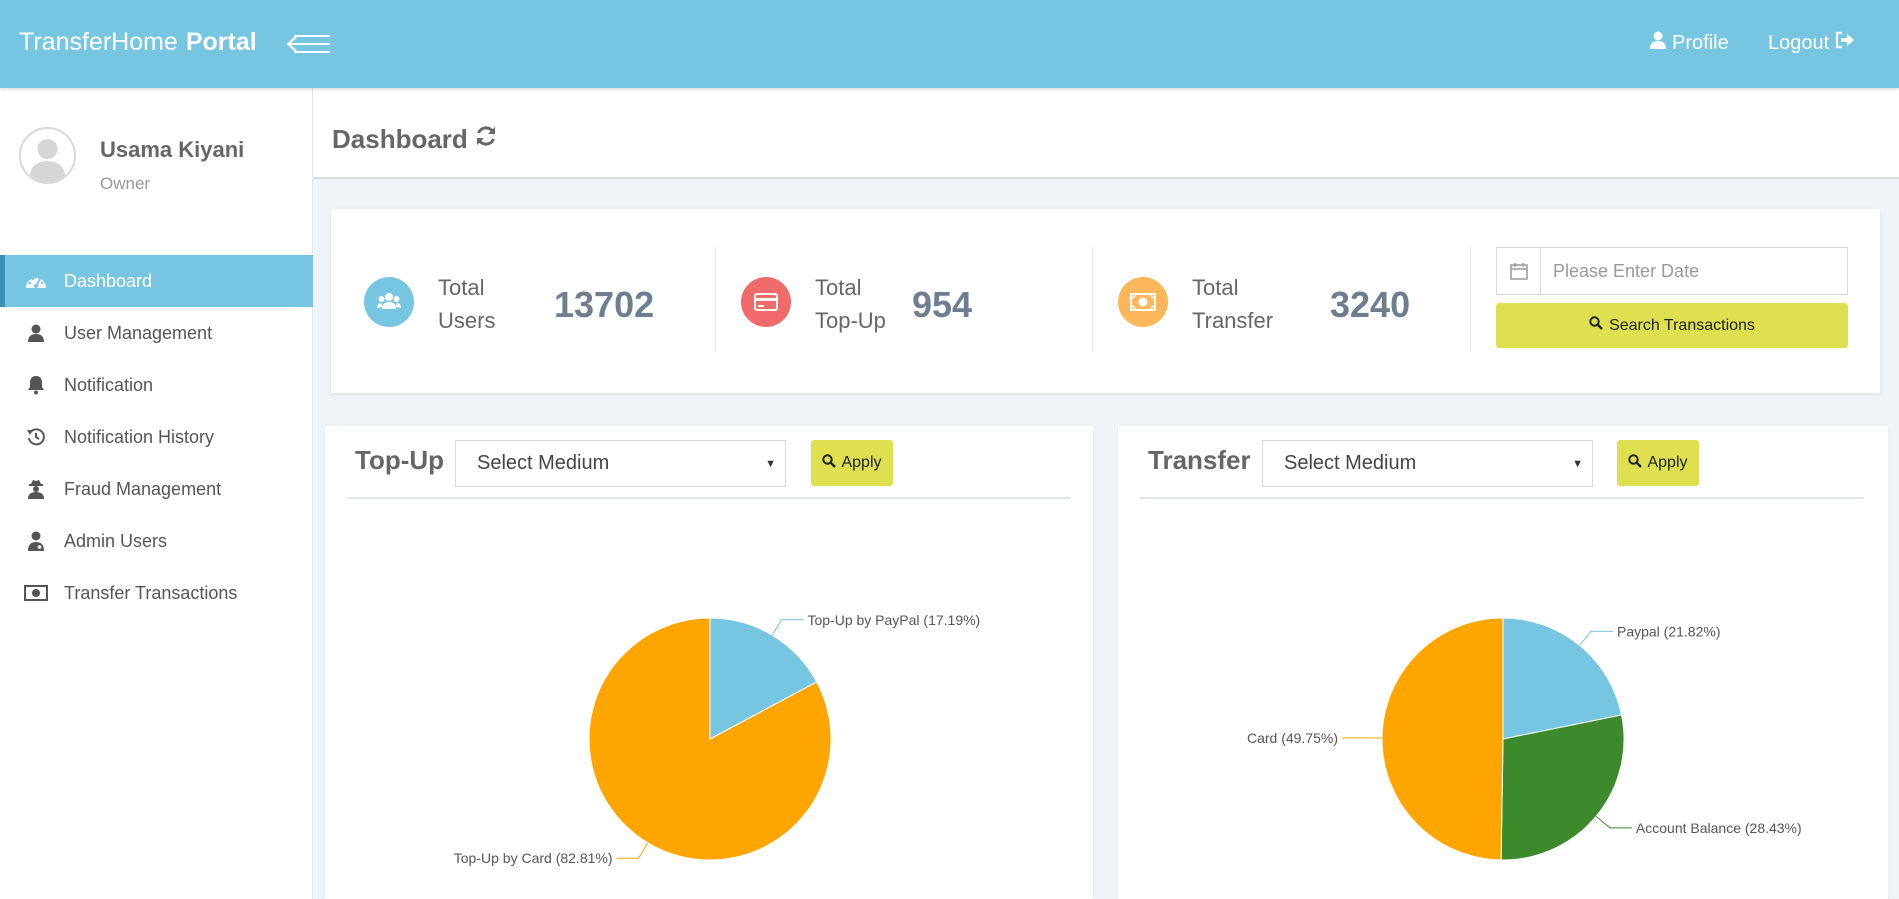  What do you see at coordinates (36, 385) in the screenshot?
I see `bell-icon` at bounding box center [36, 385].